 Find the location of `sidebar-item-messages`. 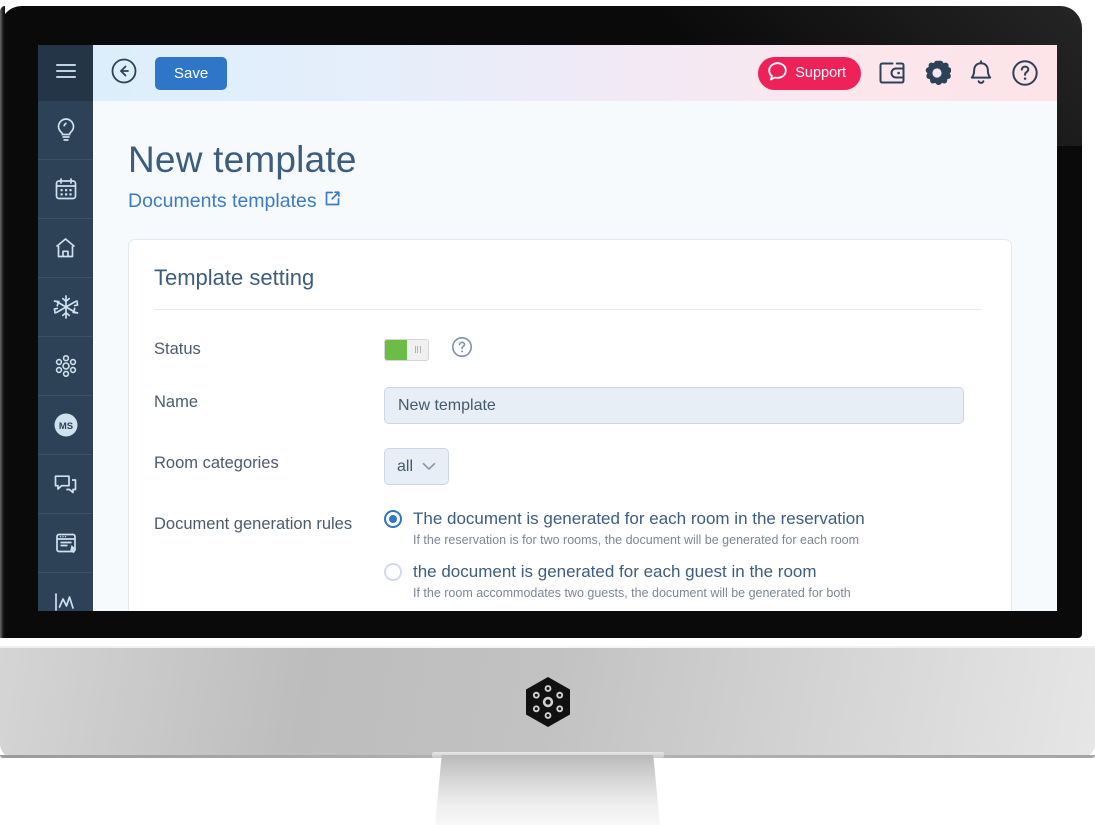

sidebar-item-messages is located at coordinates (65, 484).